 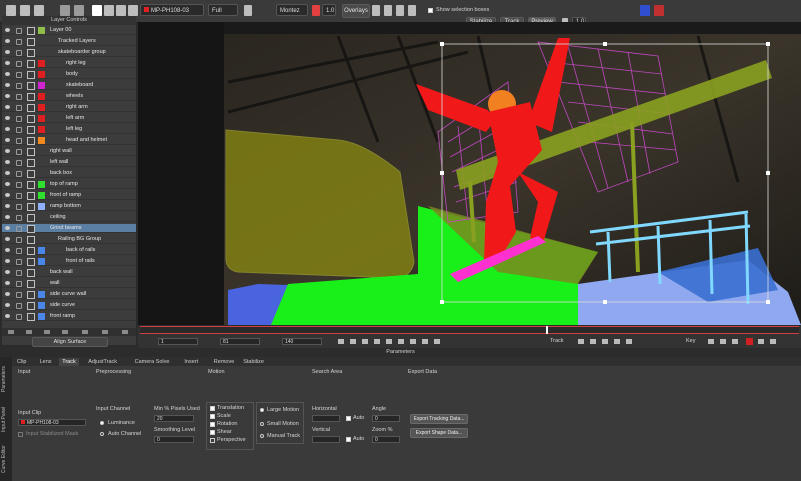 What do you see at coordinates (102, 434) in the screenshot?
I see `auto-channel-radio` at bounding box center [102, 434].